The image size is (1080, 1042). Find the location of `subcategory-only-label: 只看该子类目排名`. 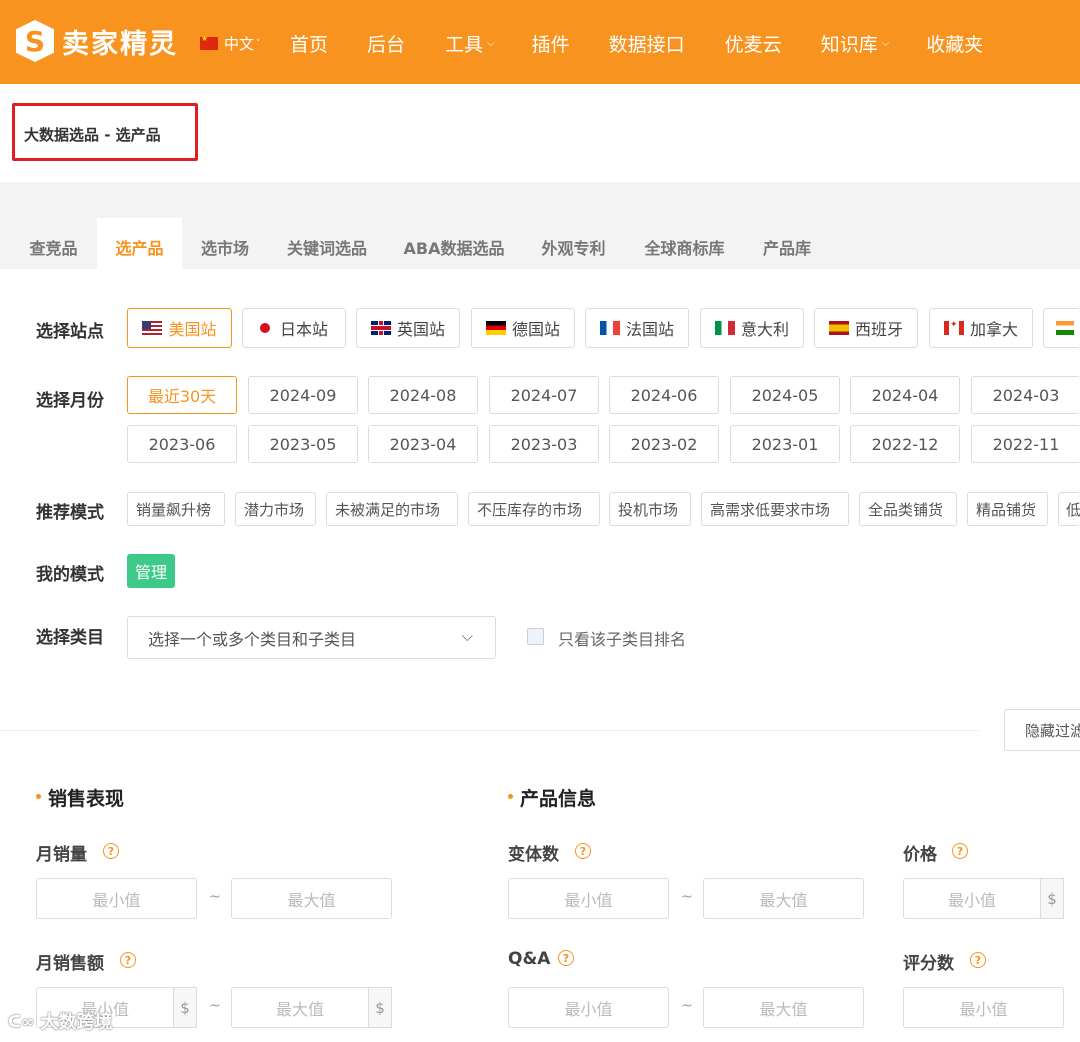

subcategory-only-label: 只看该子类目排名 is located at coordinates (622, 639).